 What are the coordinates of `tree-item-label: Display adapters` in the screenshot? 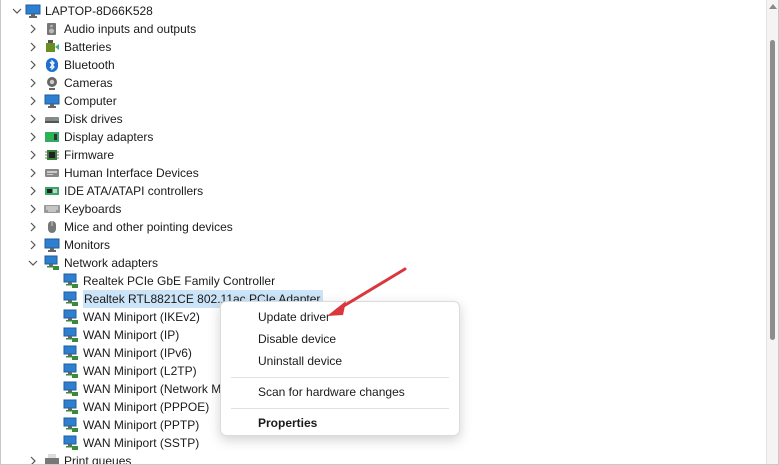 It's located at (109, 137).